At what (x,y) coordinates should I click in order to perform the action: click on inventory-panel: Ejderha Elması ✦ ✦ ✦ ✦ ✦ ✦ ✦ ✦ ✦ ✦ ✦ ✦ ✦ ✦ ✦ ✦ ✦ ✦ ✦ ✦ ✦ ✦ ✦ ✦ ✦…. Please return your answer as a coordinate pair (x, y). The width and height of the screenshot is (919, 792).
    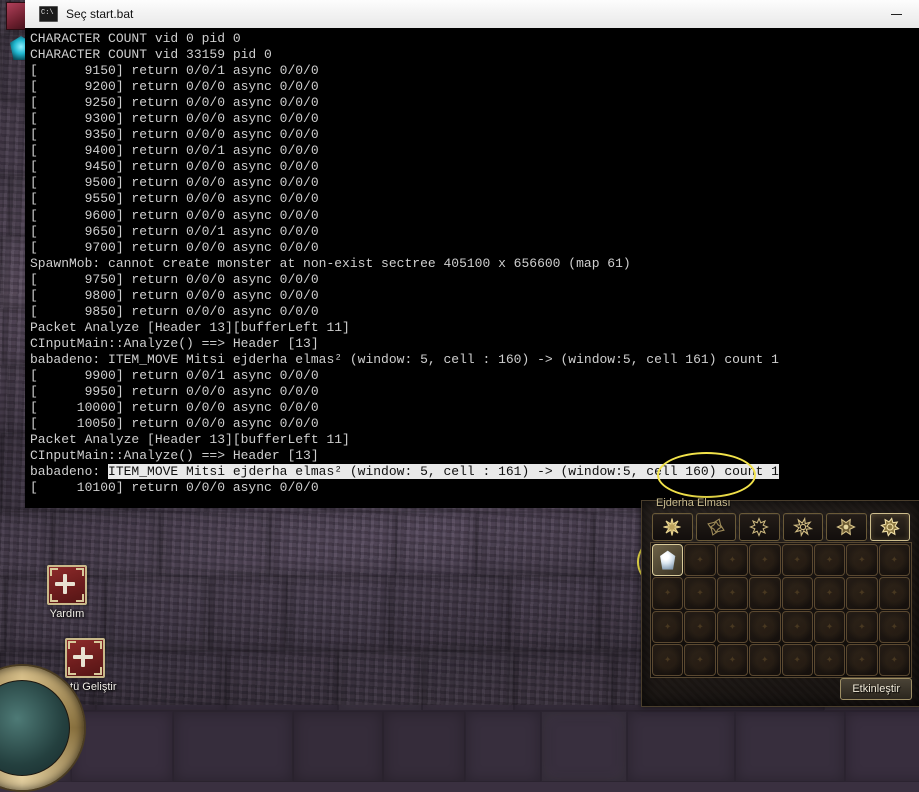
    Looking at the image, I should click on (780, 602).